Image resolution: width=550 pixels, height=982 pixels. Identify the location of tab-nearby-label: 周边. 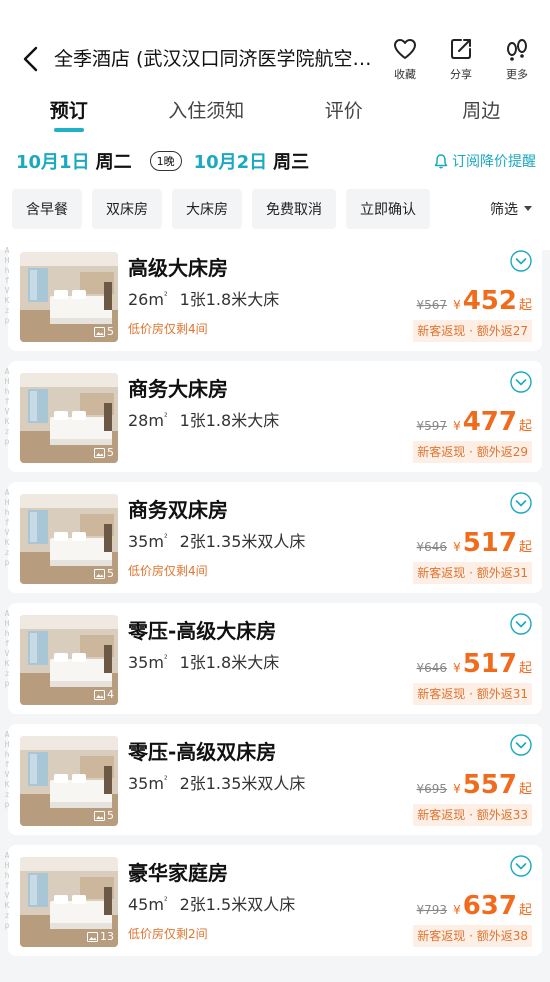
(481, 111).